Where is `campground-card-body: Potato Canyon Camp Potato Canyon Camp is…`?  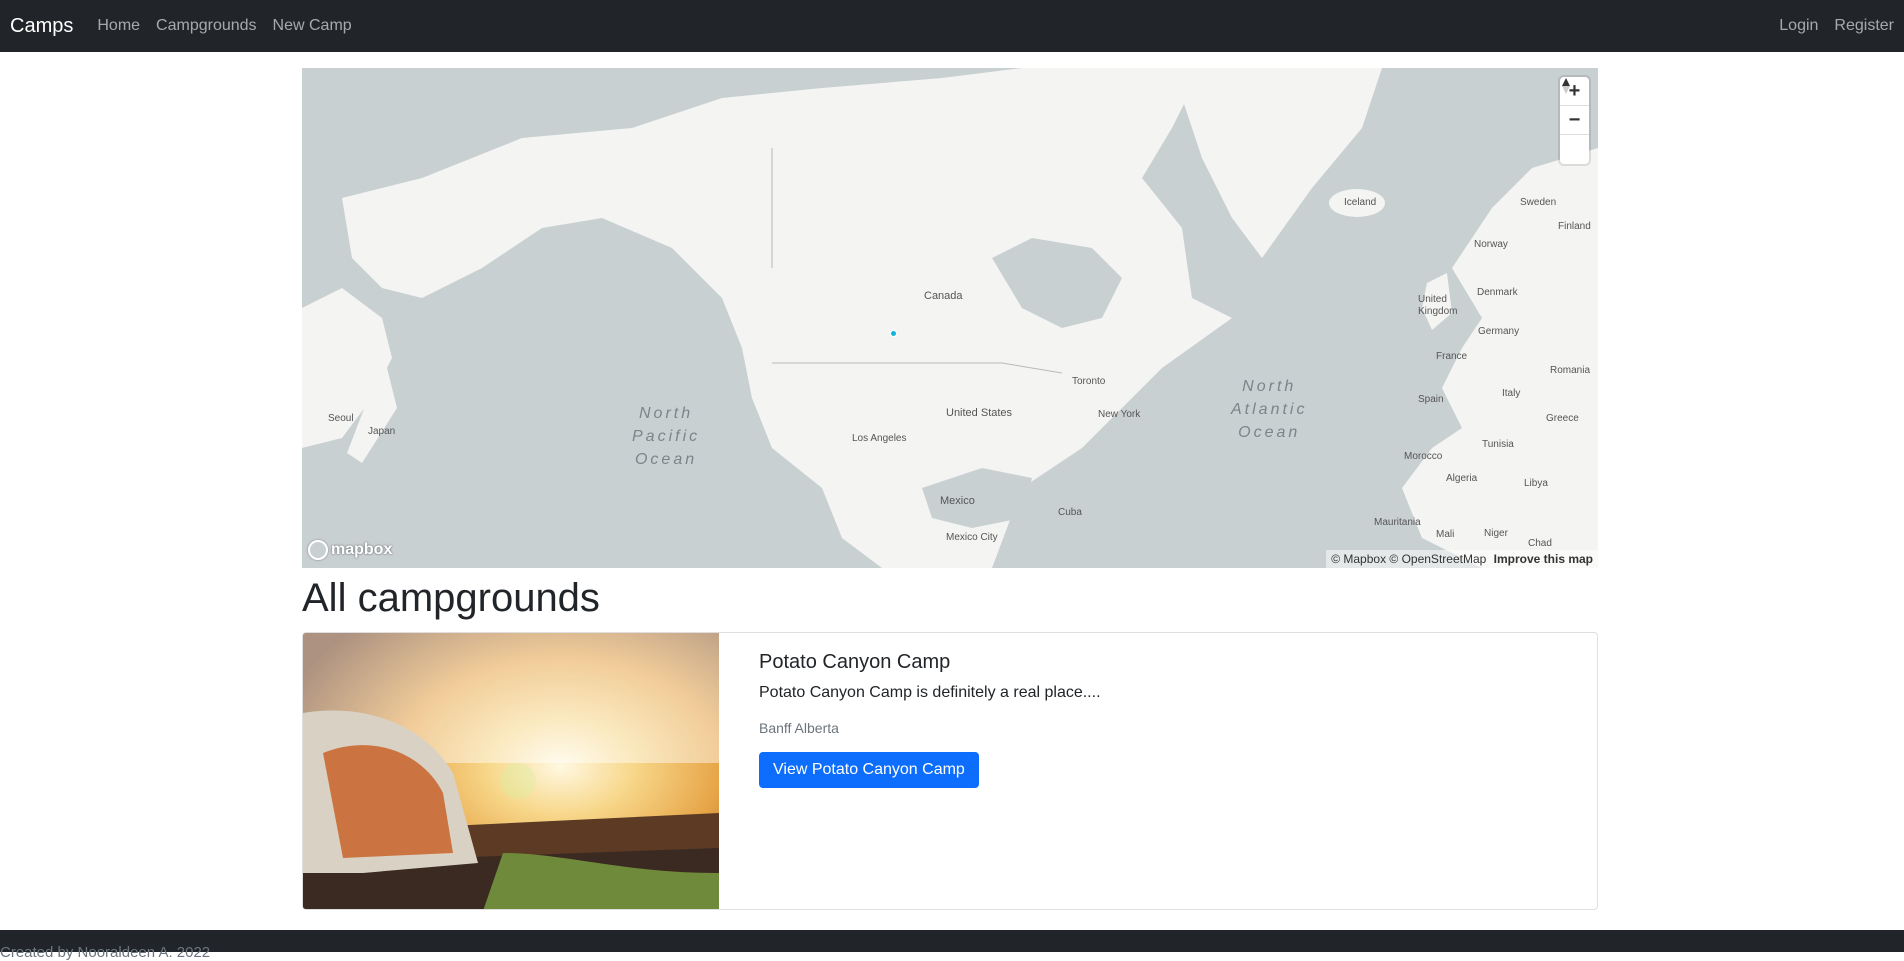
campground-card-body: Potato Canyon Camp Potato Canyon Camp is… is located at coordinates (930, 771).